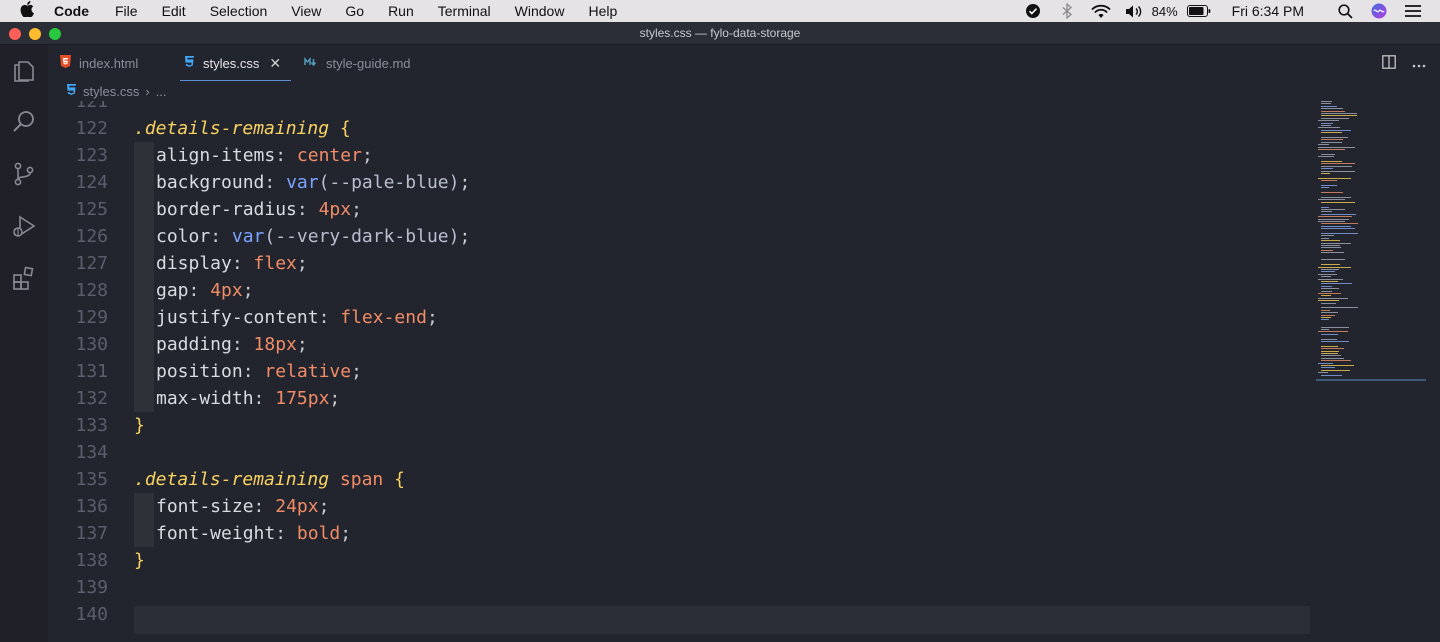 The height and width of the screenshot is (642, 1440). What do you see at coordinates (24, 174) in the screenshot?
I see `source-control-icon` at bounding box center [24, 174].